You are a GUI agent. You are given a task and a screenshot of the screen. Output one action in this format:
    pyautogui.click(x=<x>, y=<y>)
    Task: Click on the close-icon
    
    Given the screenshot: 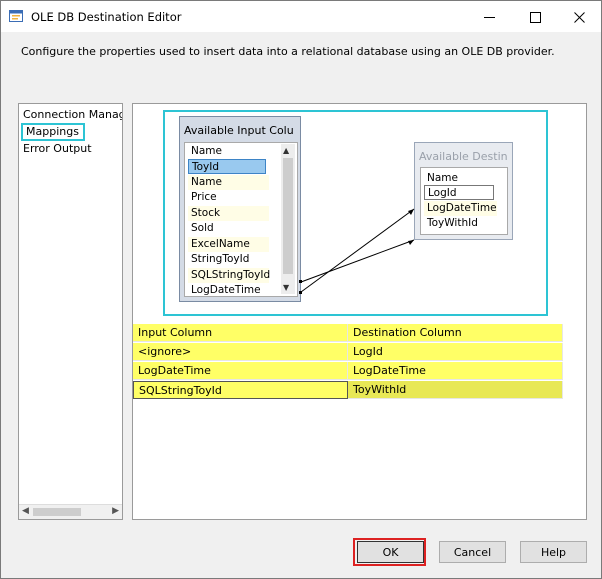 What is the action you would take?
    pyautogui.click(x=579, y=17)
    